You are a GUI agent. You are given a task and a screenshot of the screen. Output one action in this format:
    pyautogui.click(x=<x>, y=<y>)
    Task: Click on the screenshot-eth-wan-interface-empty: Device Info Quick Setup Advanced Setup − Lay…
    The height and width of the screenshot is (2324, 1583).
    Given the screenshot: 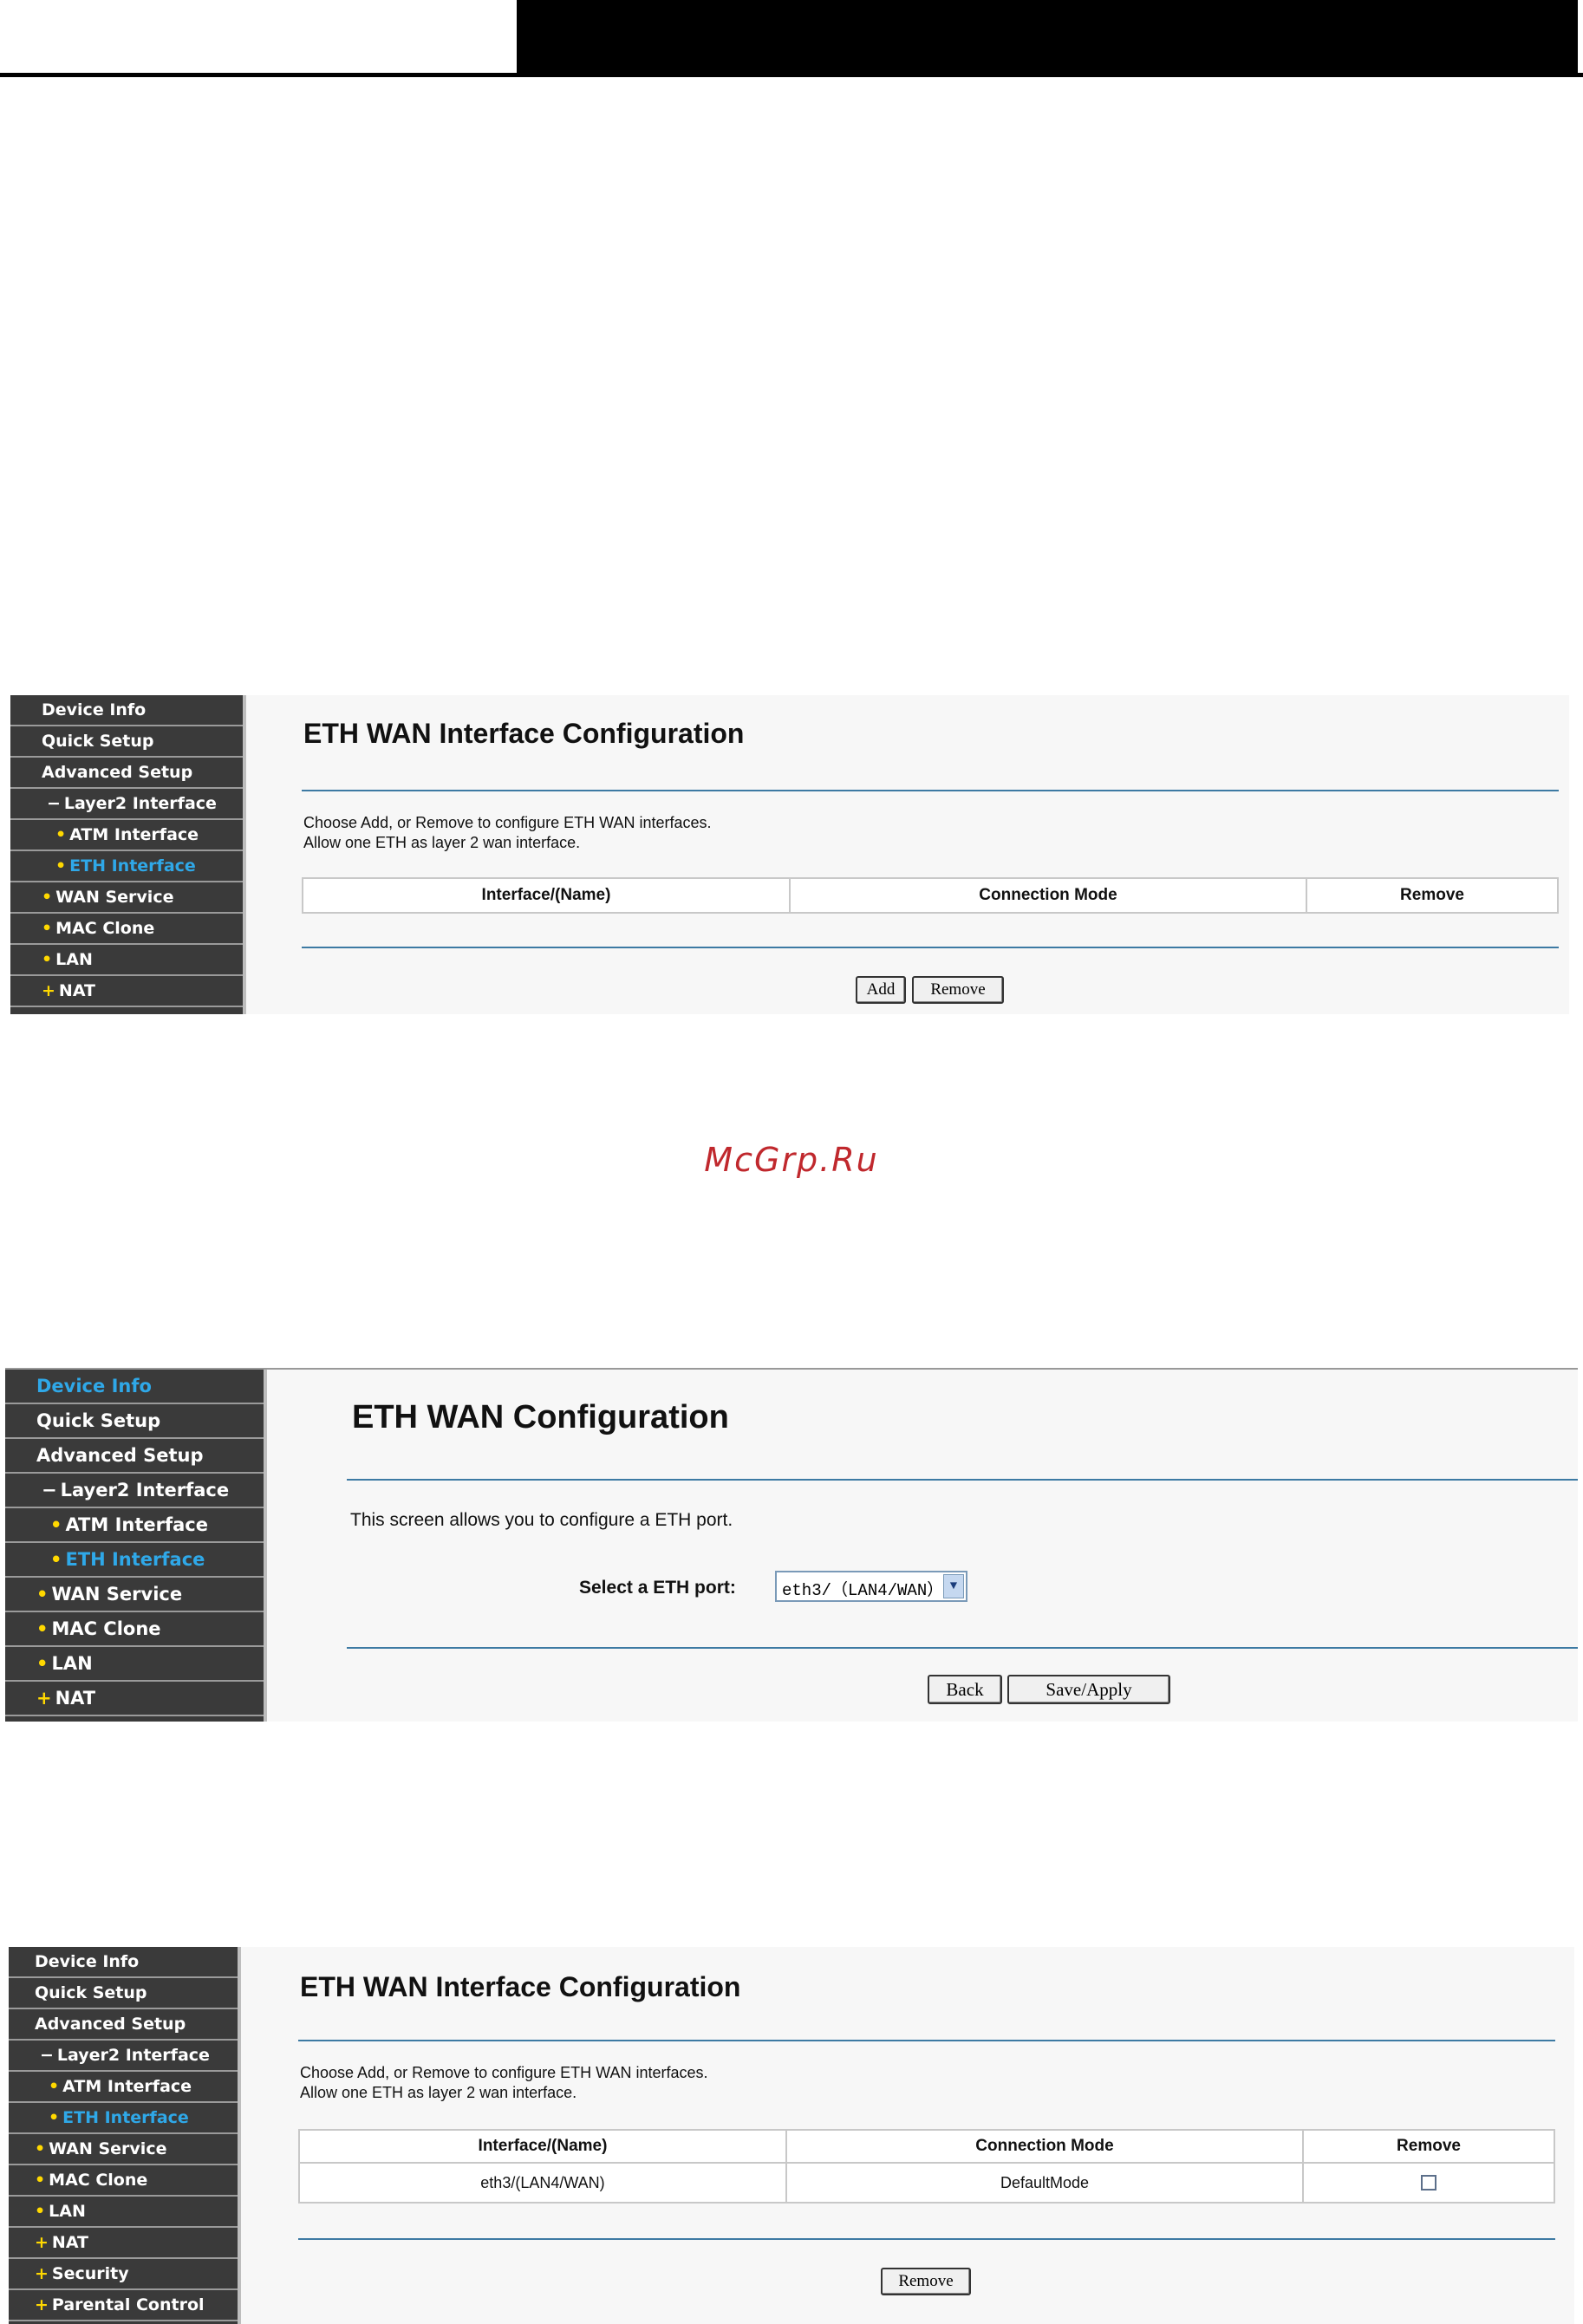 What is the action you would take?
    pyautogui.click(x=789, y=854)
    